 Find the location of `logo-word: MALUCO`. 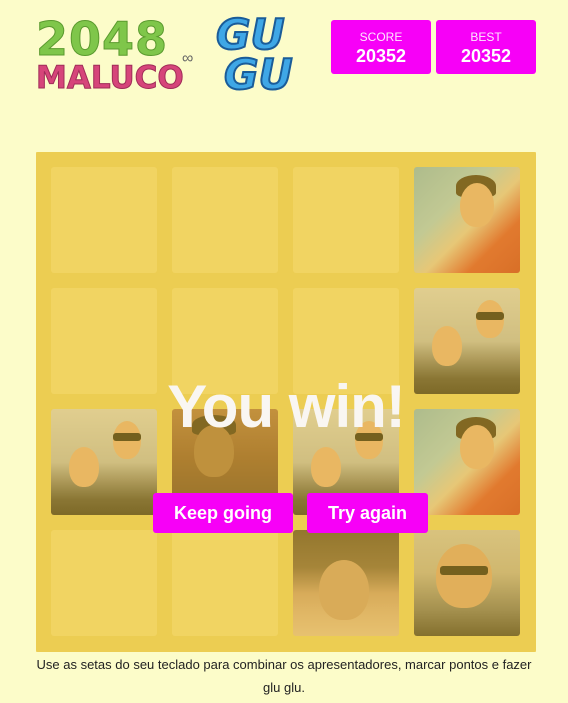

logo-word: MALUCO is located at coordinates (110, 78).